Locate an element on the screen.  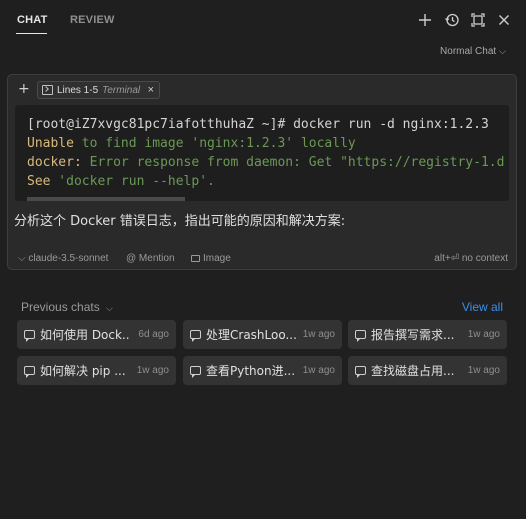
chat-card: 如何使用 Dock... 6d ago is located at coordinates (96, 334).